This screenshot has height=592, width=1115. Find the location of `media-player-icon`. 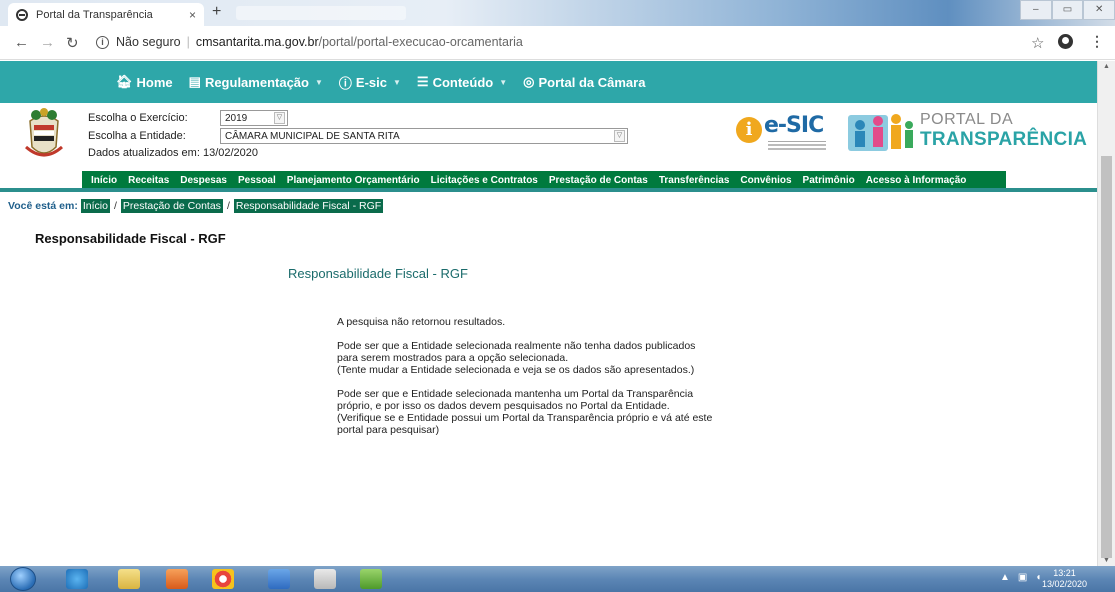

media-player-icon is located at coordinates (177, 579).